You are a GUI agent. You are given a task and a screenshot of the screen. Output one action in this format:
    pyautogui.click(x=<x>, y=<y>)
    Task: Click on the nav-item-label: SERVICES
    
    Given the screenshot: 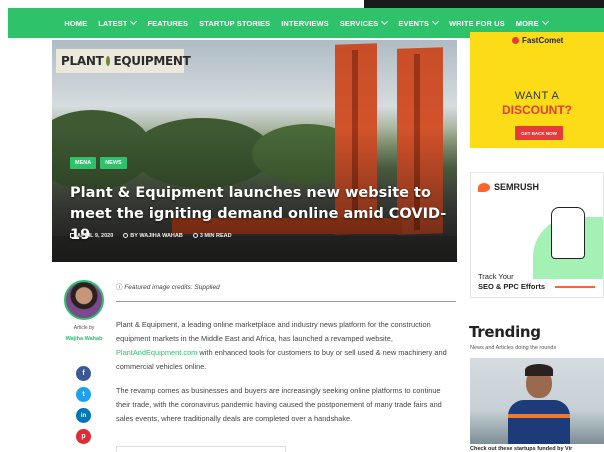 What is the action you would take?
    pyautogui.click(x=359, y=23)
    